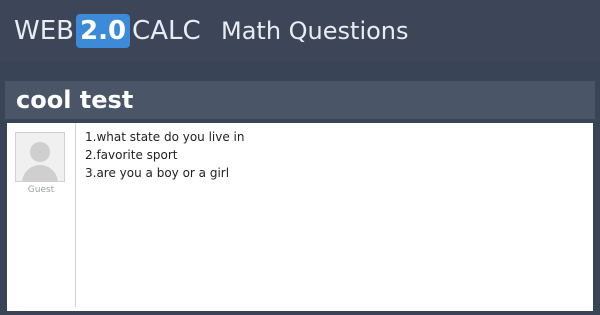 The image size is (600, 315). I want to click on logo-prefix: WEB, so click(44, 31).